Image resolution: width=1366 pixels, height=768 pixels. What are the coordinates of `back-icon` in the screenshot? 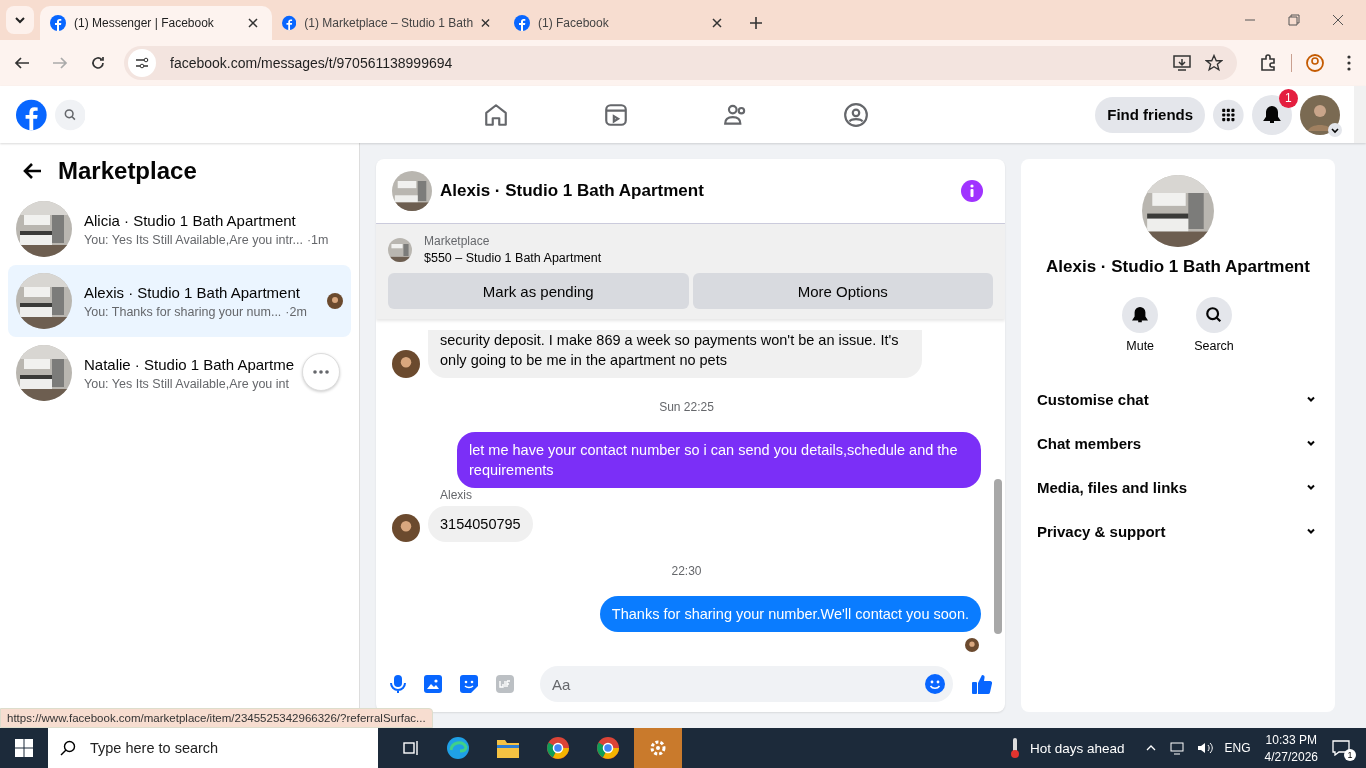 It's located at (22, 63).